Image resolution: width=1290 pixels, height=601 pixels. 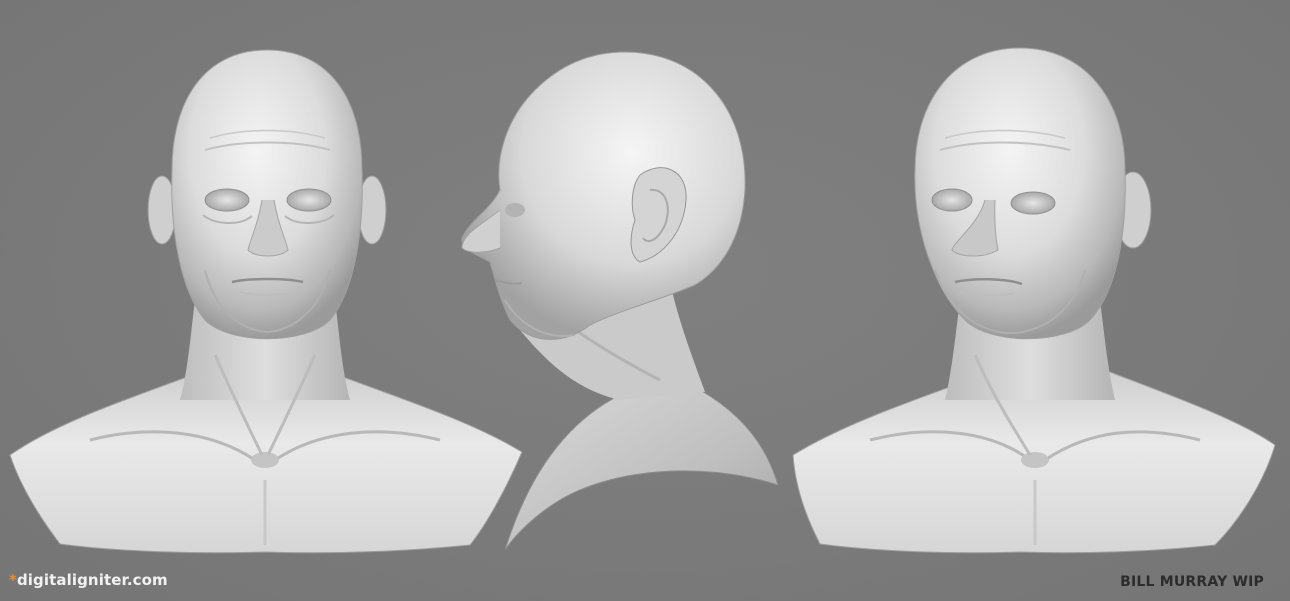 I want to click on brand-watermark: *digitaligniter.com, so click(x=88, y=580).